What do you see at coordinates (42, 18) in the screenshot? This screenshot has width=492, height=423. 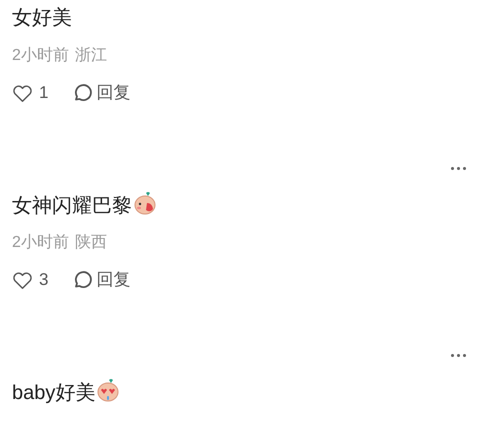 I see `comment-text: 女好美` at bounding box center [42, 18].